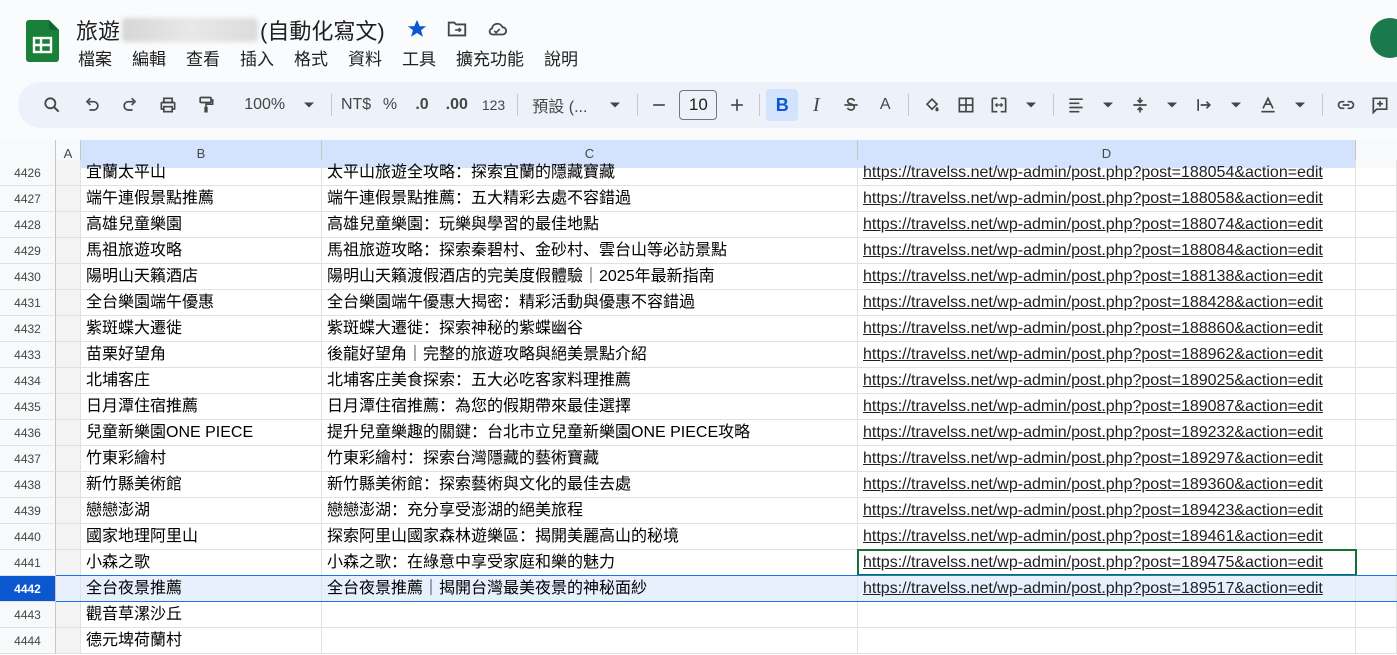 Image resolution: width=1397 pixels, height=655 pixels. What do you see at coordinates (28, 511) in the screenshot?
I see `row-header: 4439` at bounding box center [28, 511].